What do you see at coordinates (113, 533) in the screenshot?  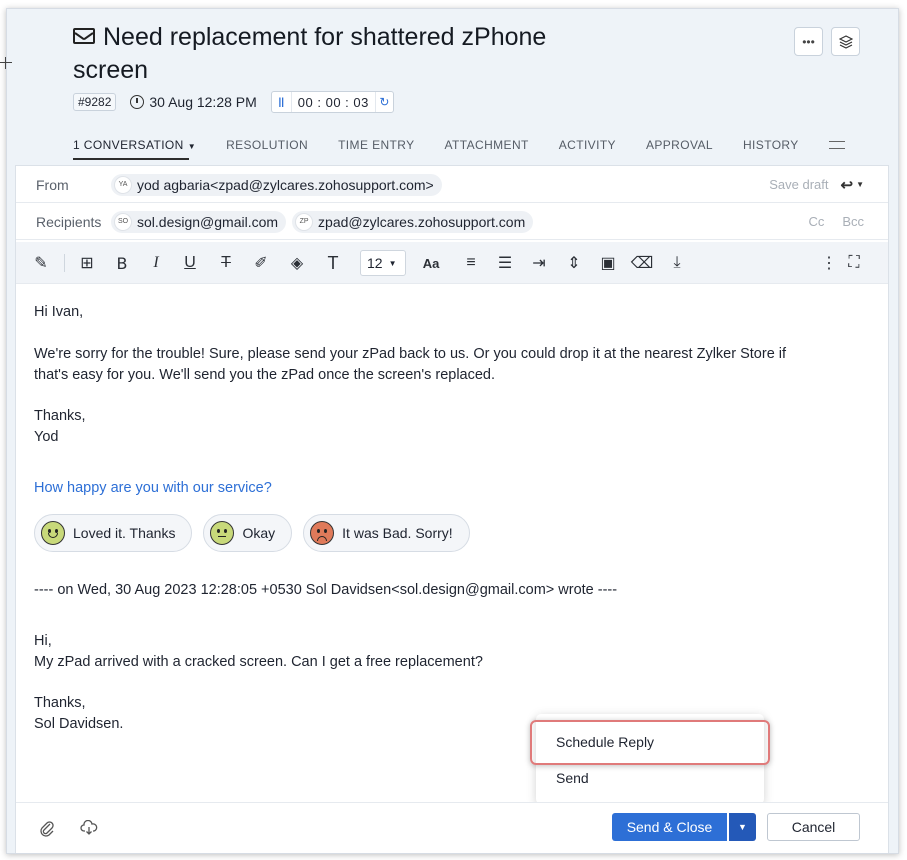 I see `rating-loved: Loved it. Thanks` at bounding box center [113, 533].